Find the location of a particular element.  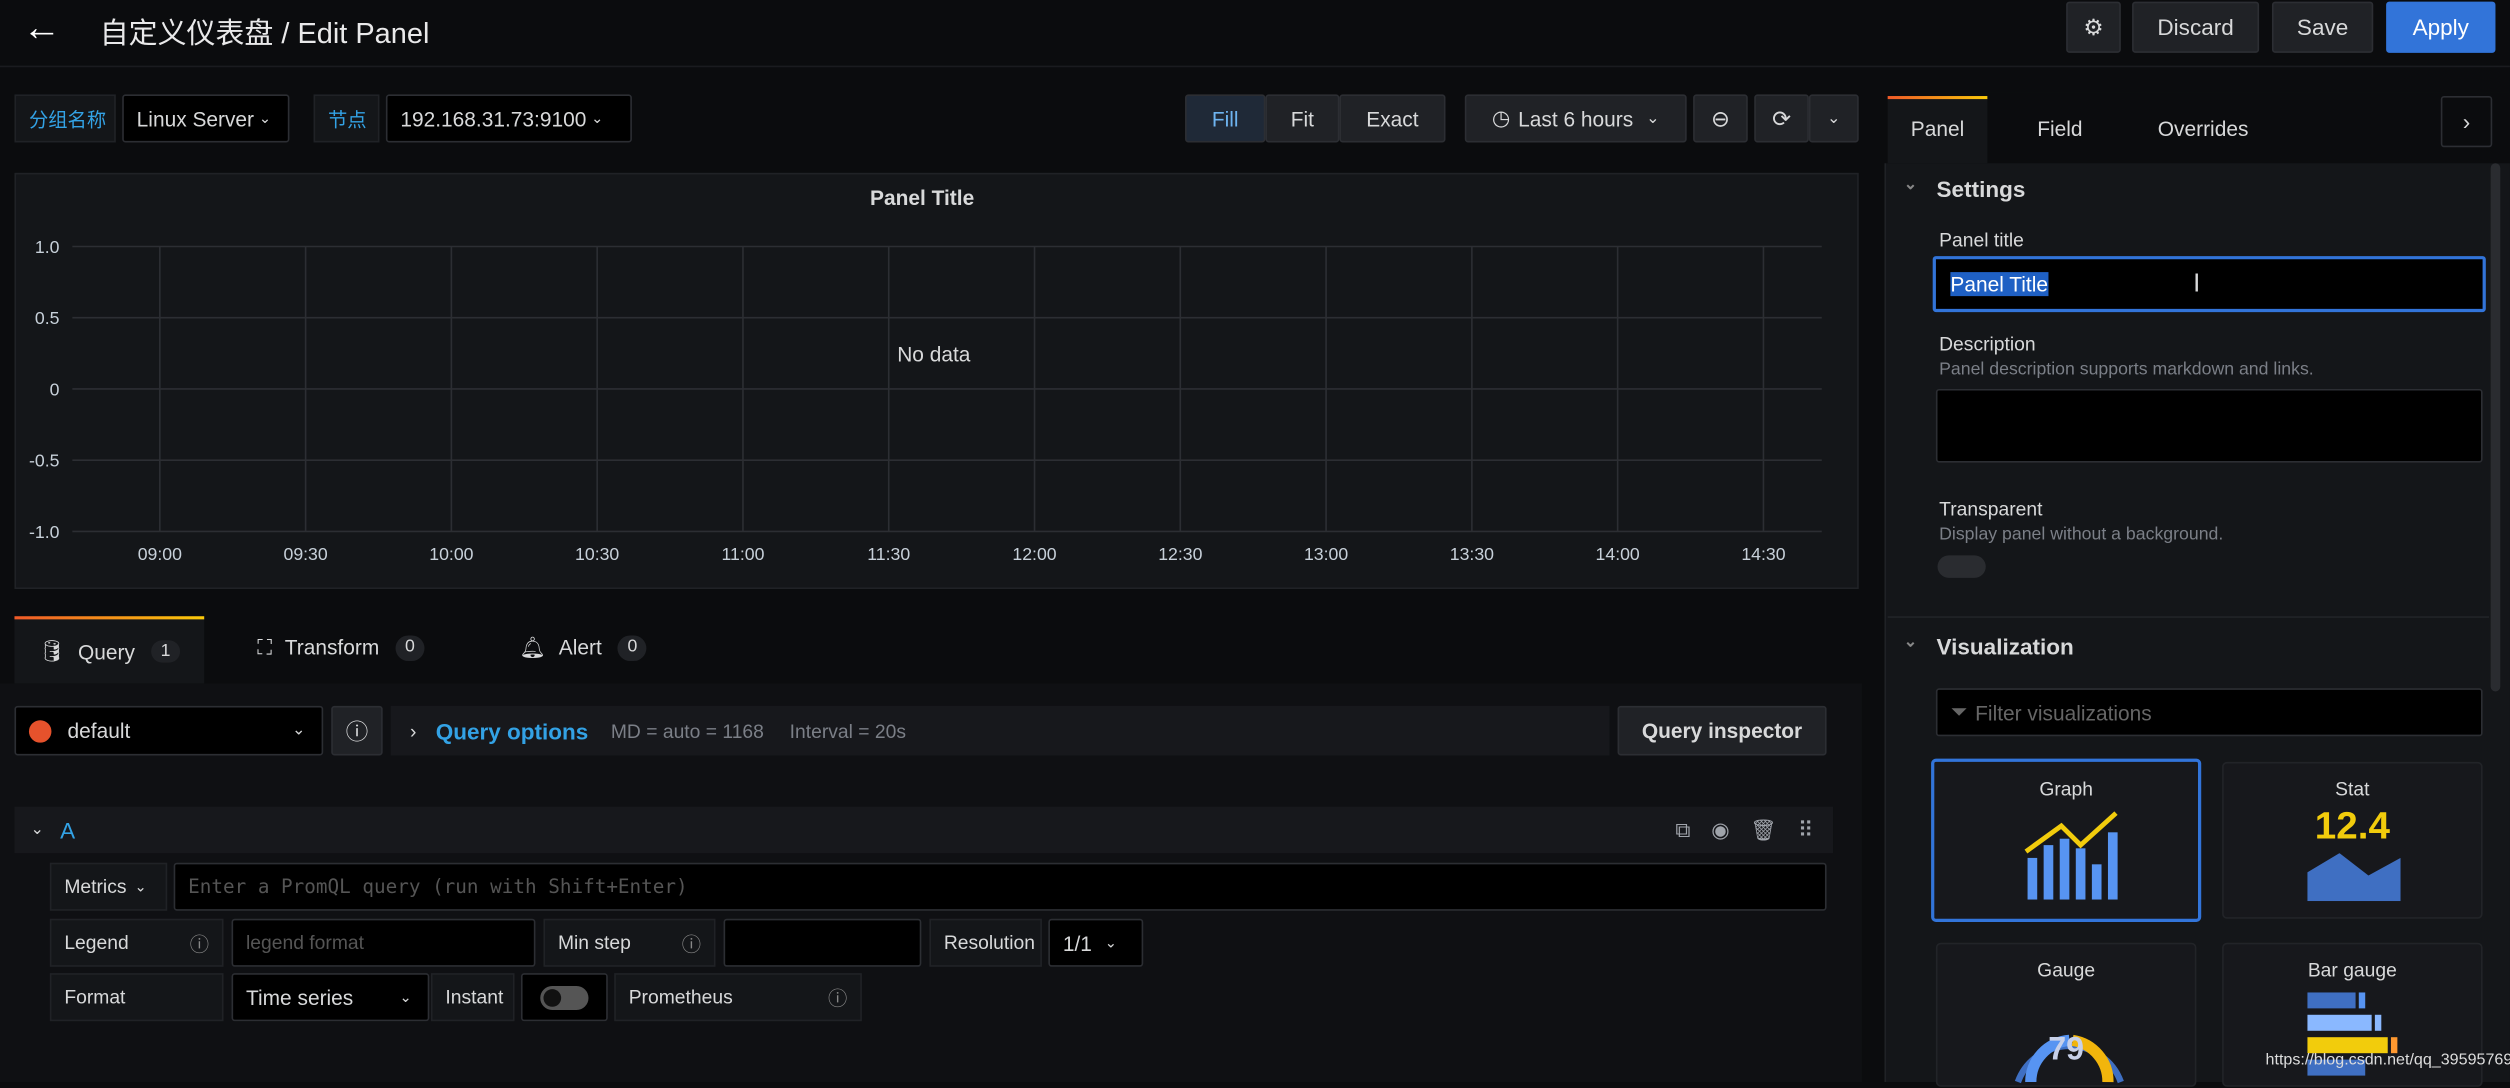

format-label: Format is located at coordinates (136, 997).